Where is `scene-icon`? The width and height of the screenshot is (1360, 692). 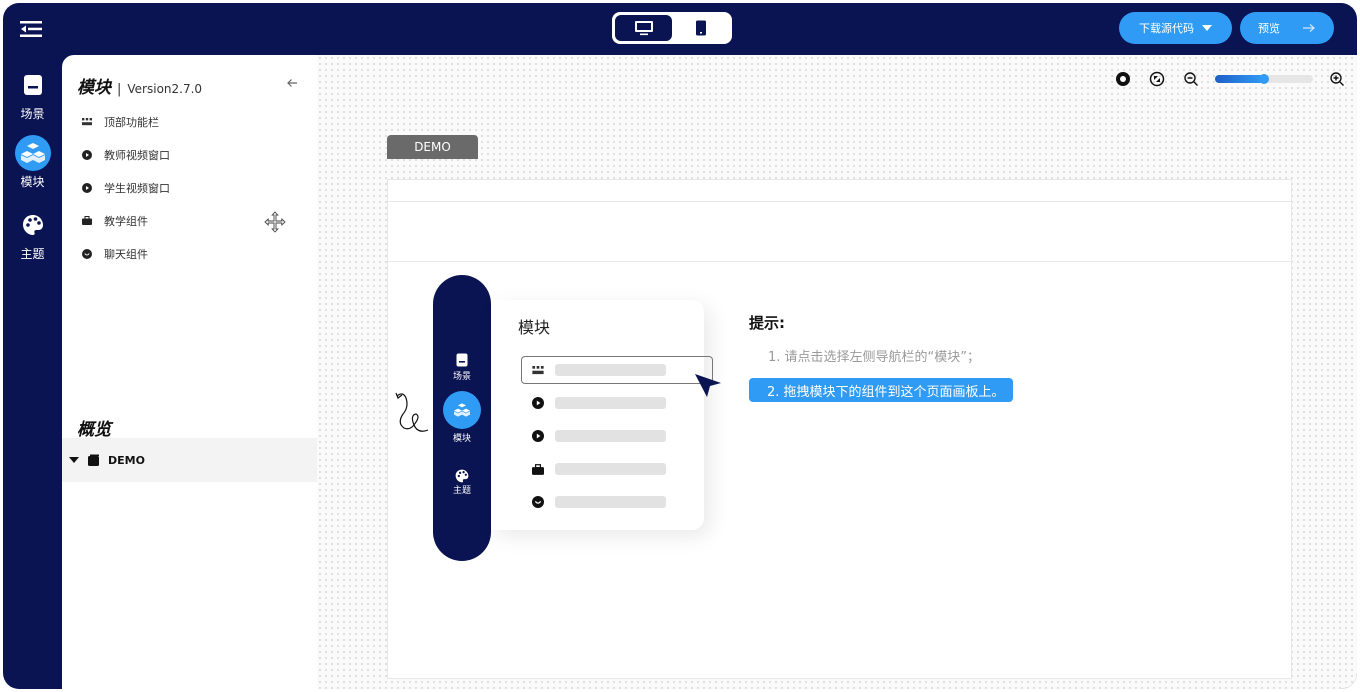 scene-icon is located at coordinates (33, 85).